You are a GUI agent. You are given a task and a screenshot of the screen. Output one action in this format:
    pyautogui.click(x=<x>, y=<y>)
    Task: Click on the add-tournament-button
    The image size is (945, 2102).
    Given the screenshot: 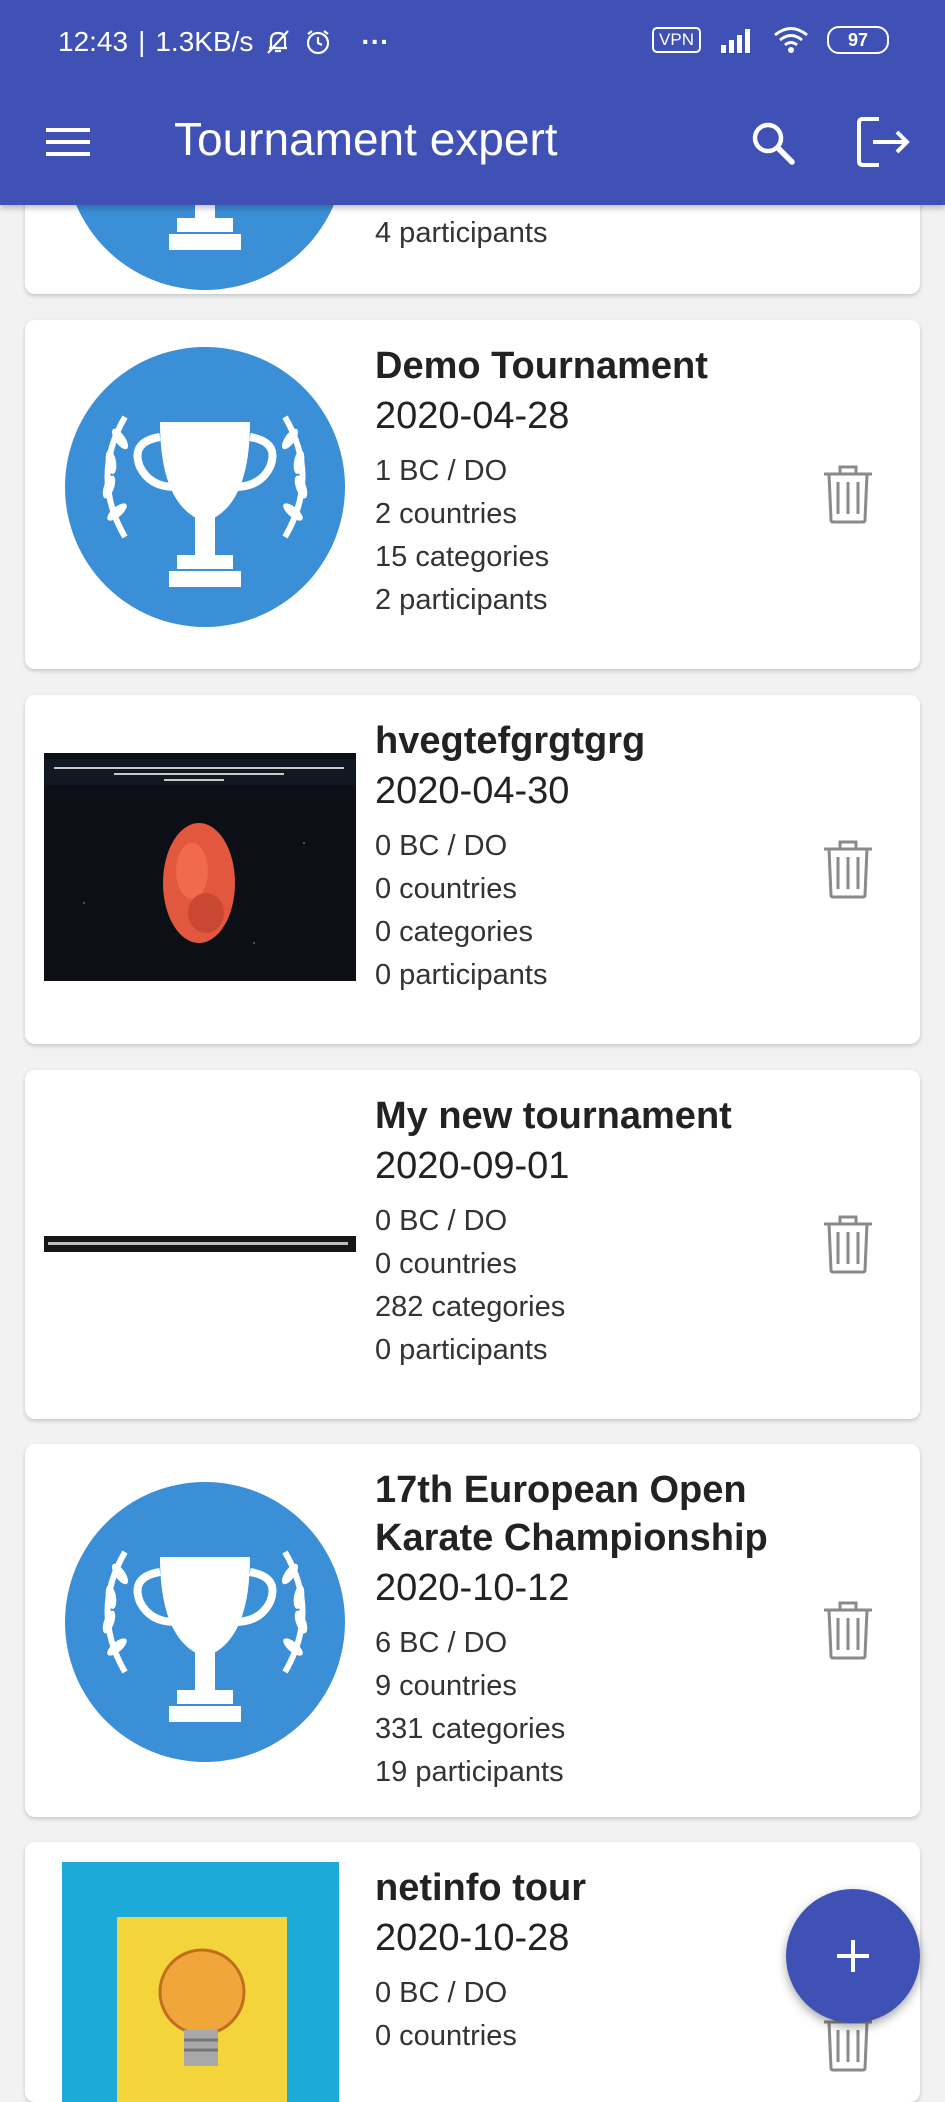 What is the action you would take?
    pyautogui.click(x=853, y=1956)
    